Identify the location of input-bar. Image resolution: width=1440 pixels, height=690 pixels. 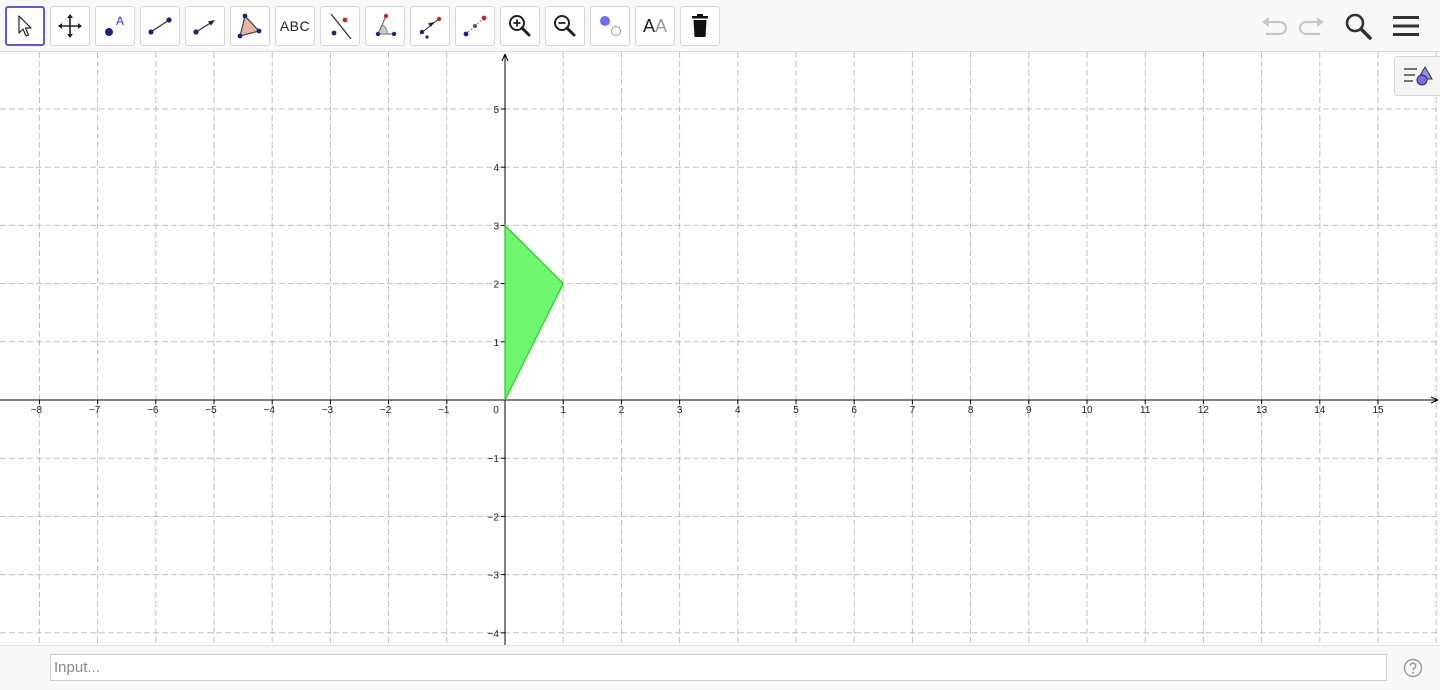
(720, 667).